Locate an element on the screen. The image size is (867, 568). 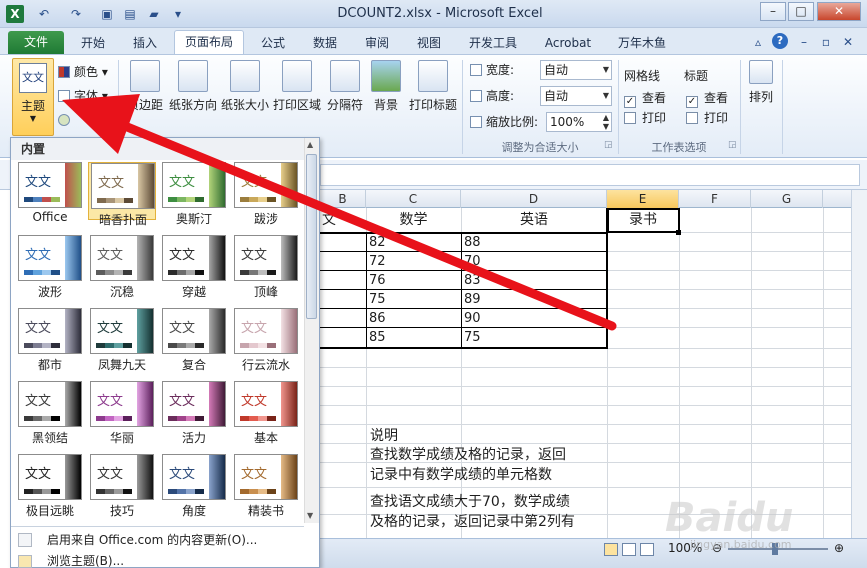
tab-file: 文件 is located at coordinates (36, 42).